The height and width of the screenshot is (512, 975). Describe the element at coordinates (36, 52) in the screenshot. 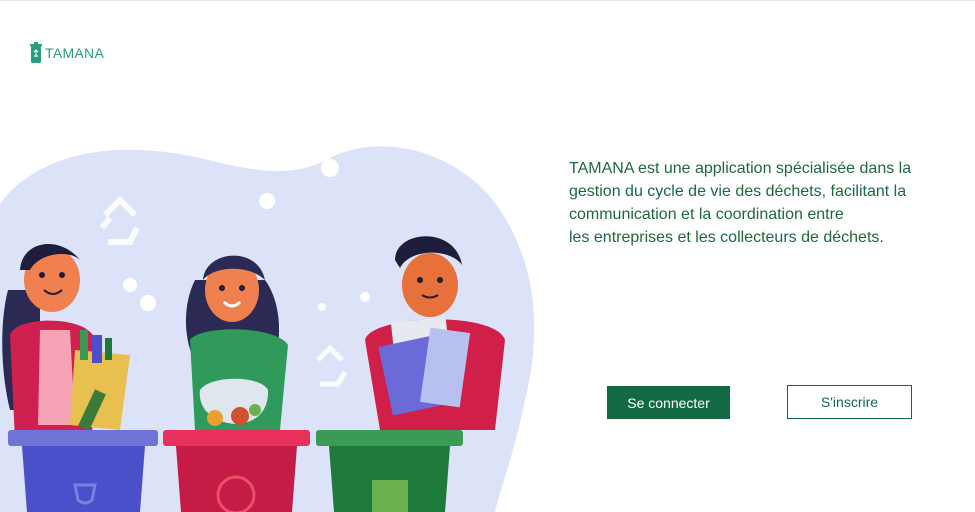

I see `recycle-bin-icon` at that location.